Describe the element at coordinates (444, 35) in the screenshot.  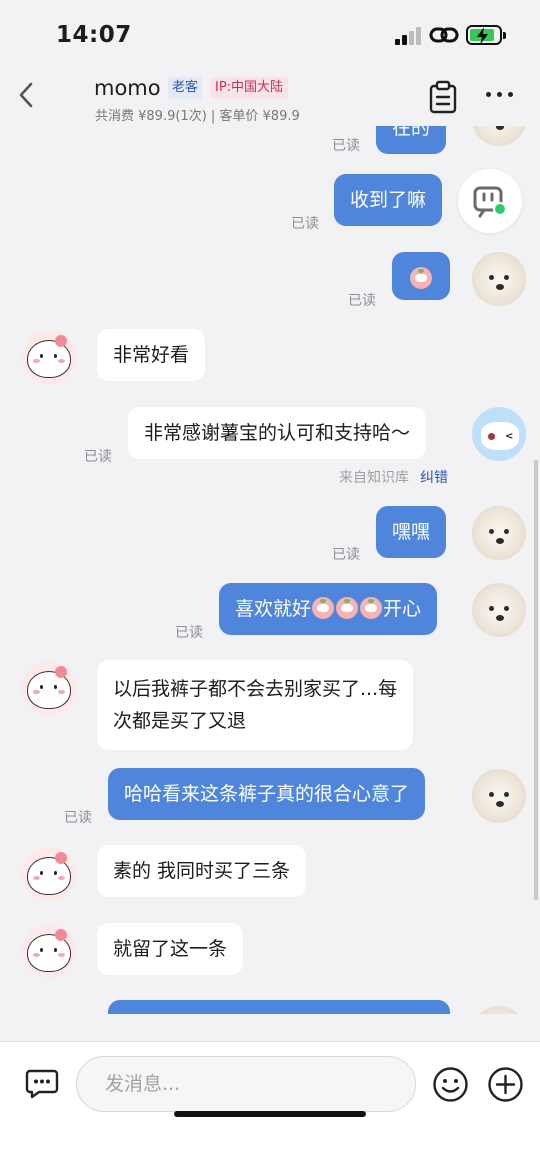
I see `personal-hotspot-icon` at that location.